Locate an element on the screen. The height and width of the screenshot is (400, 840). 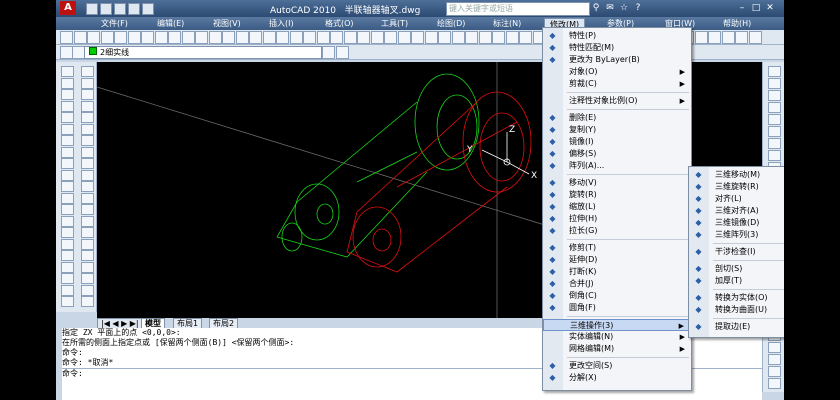
menu-2: 视图(V) is located at coordinates (227, 23).